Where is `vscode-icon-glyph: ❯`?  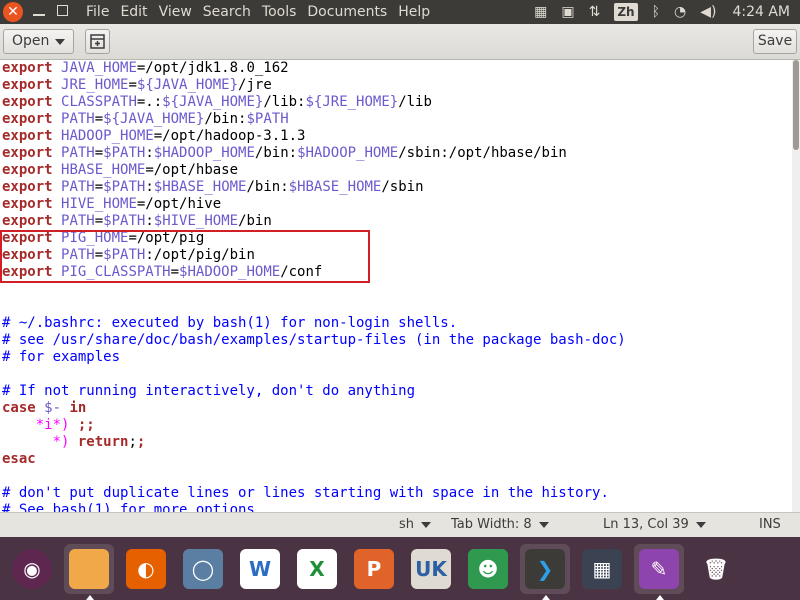
vscode-icon-glyph: ❯ is located at coordinates (545, 568).